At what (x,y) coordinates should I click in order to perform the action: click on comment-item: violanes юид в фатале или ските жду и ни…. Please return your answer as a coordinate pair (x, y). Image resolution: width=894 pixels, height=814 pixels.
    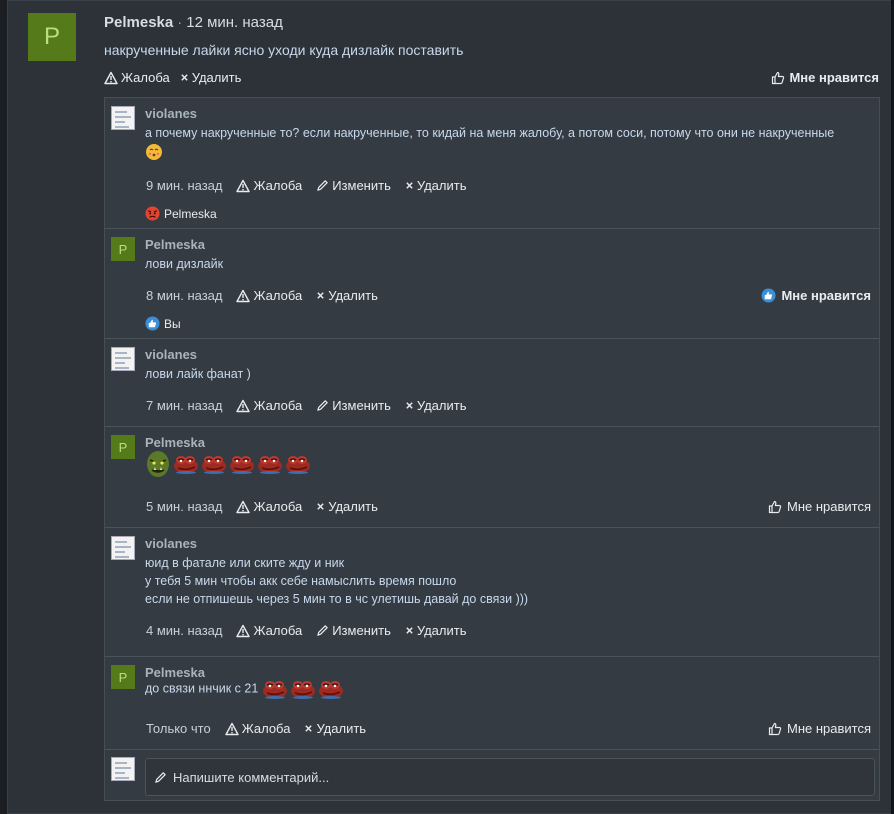
    Looking at the image, I should click on (492, 592).